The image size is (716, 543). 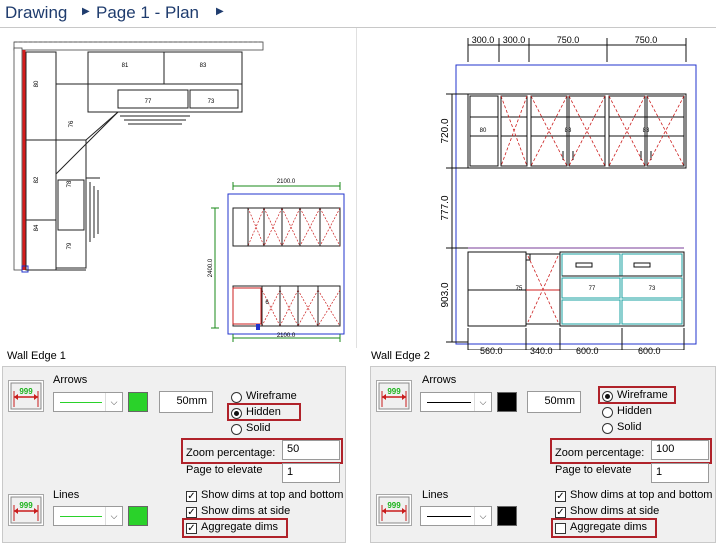 What do you see at coordinates (147, 13) in the screenshot?
I see `breadcrumb-page: Page 1 - Plan` at bounding box center [147, 13].